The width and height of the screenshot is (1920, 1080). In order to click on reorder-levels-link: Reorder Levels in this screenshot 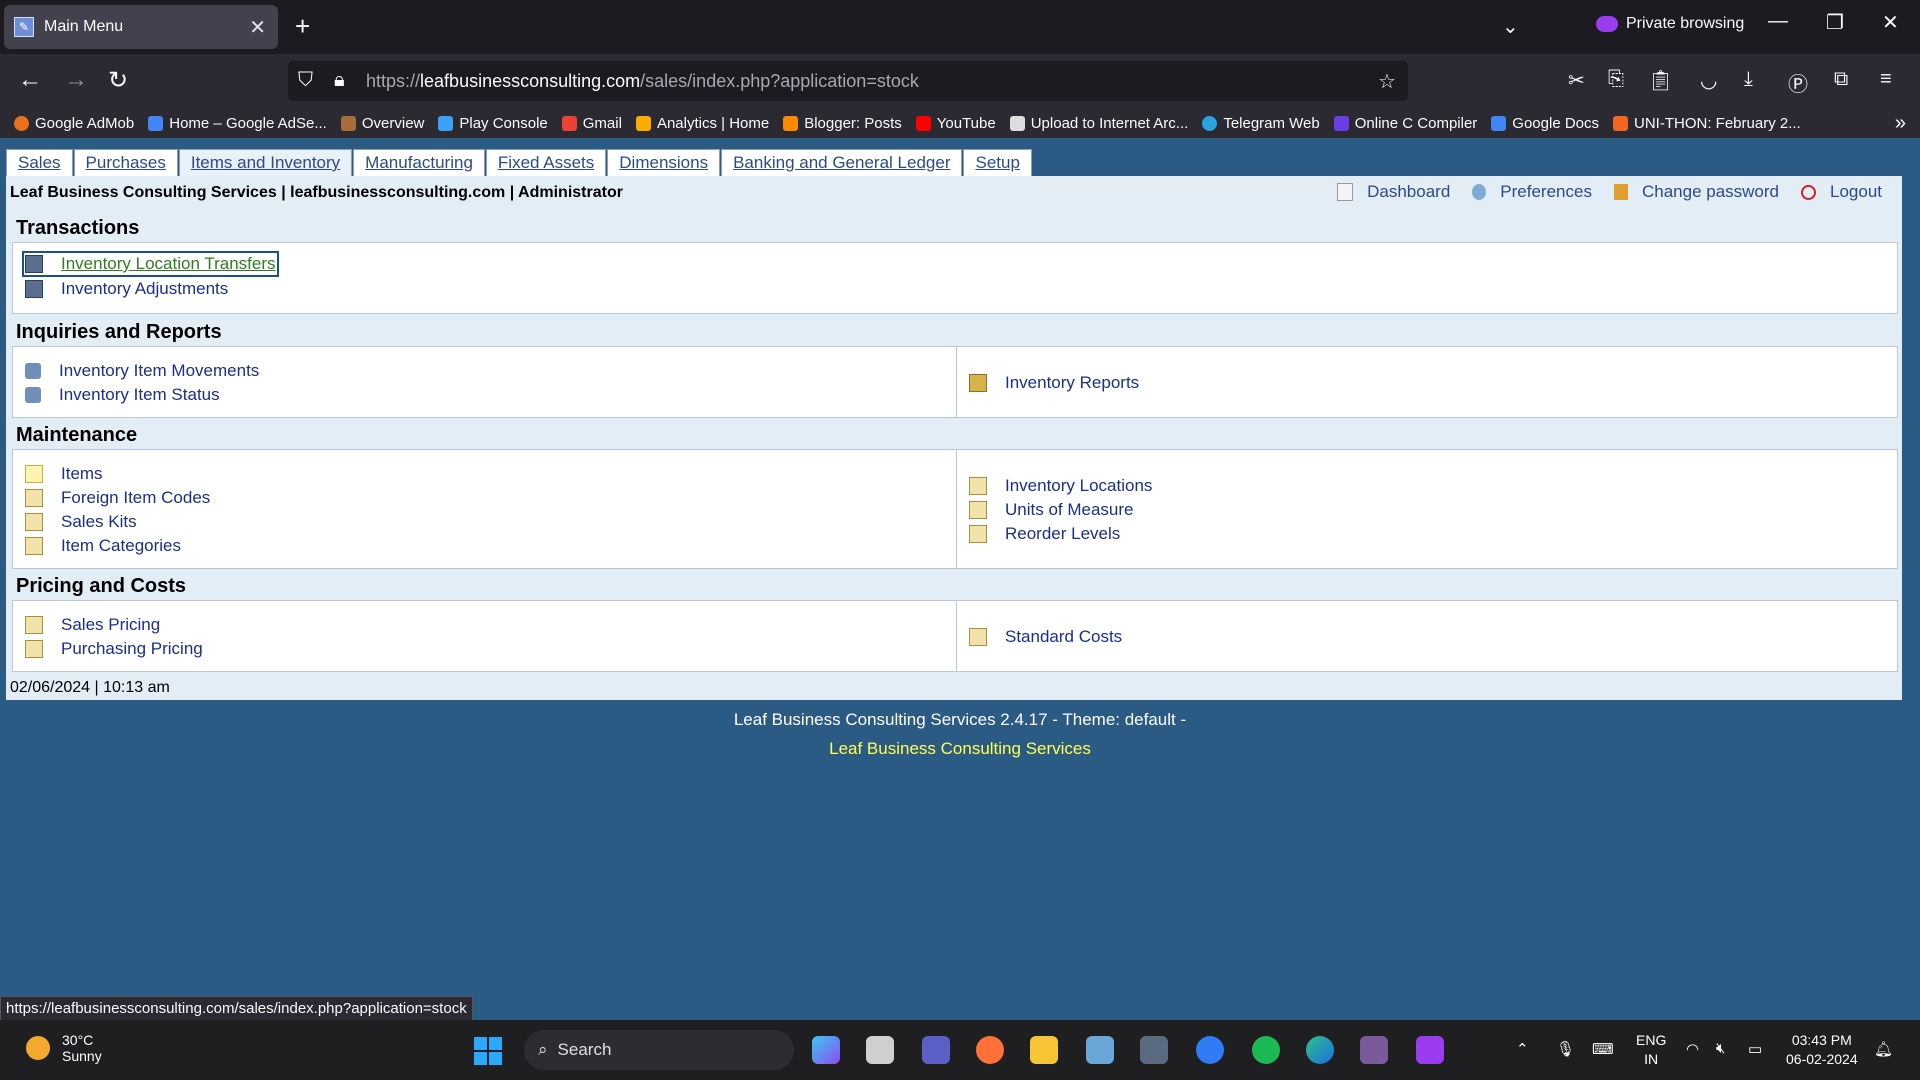, I will do `click(1044, 534)`.